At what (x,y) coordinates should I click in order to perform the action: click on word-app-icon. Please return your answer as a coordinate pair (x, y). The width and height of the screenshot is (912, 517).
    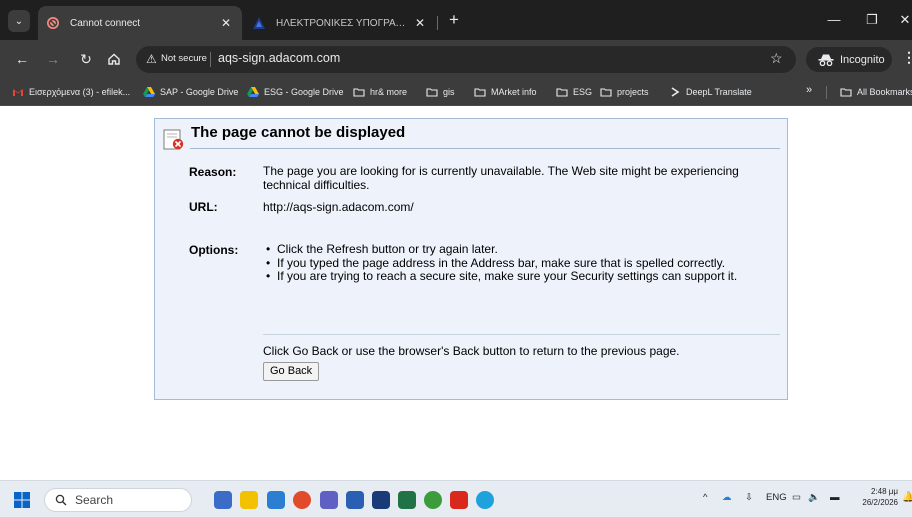
    Looking at the image, I should click on (355, 500).